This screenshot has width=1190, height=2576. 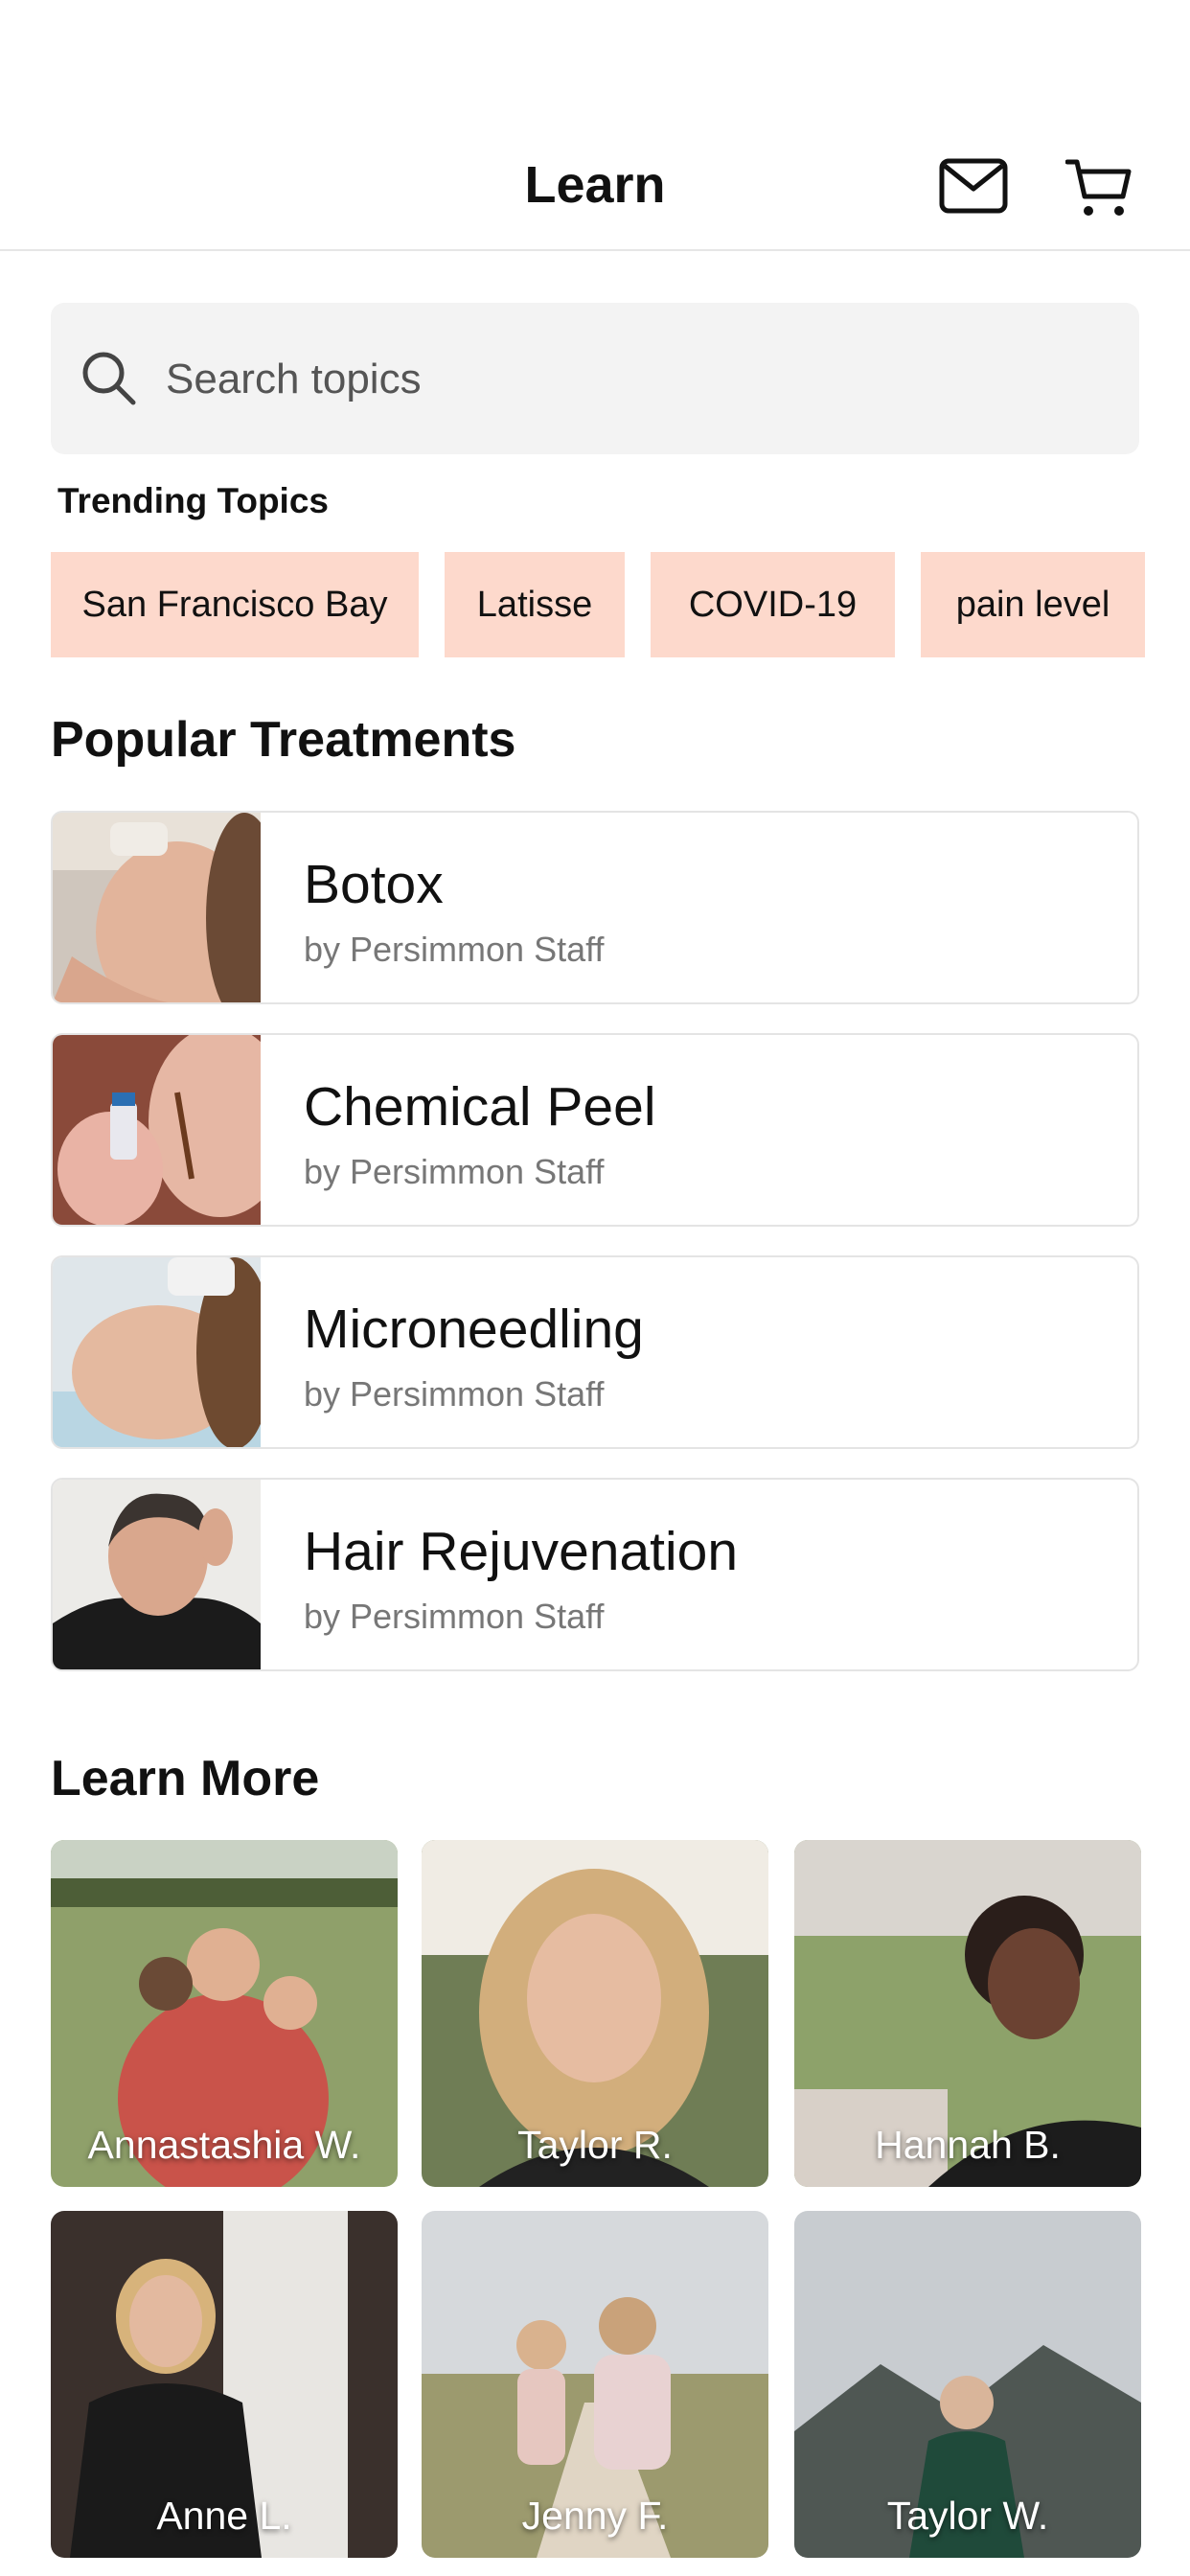 What do you see at coordinates (235, 604) in the screenshot?
I see `topic-chip: San Francisco Bay` at bounding box center [235, 604].